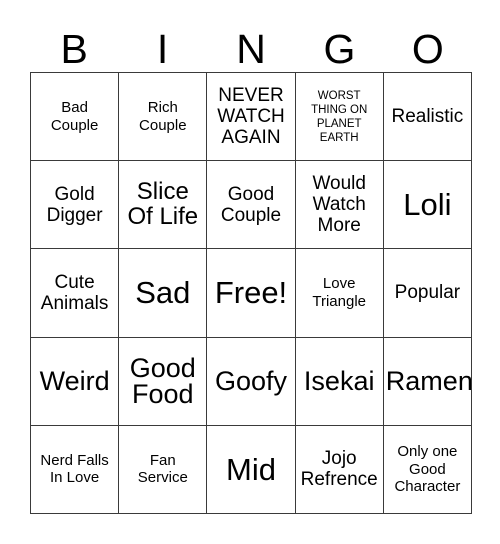  I want to click on bingo-cell-label: Mid, so click(251, 469).